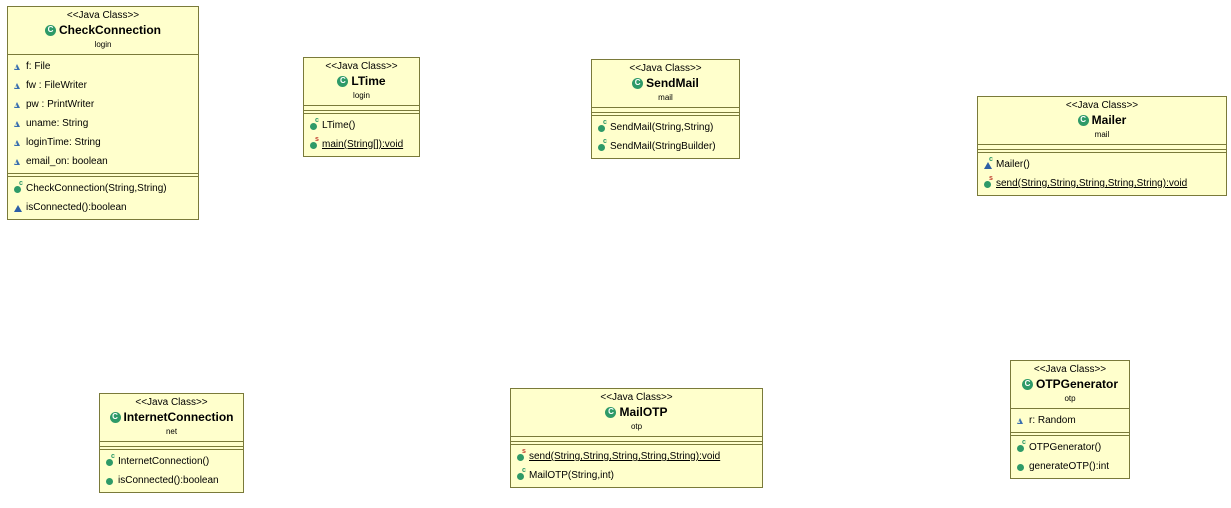 The image size is (1231, 508). I want to click on method-text: MailOTP(String,int), so click(572, 475).